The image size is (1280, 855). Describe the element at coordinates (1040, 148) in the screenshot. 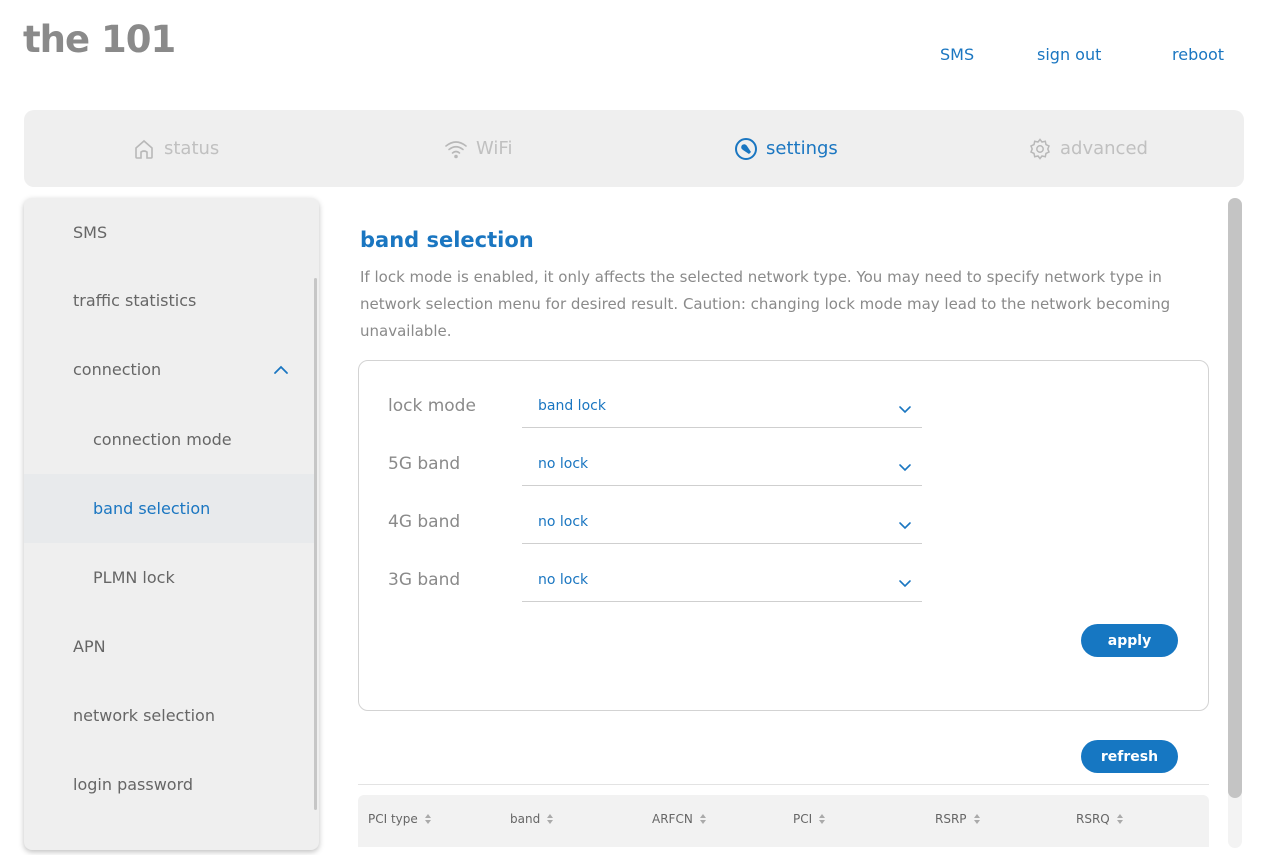

I see `gear-icon` at that location.